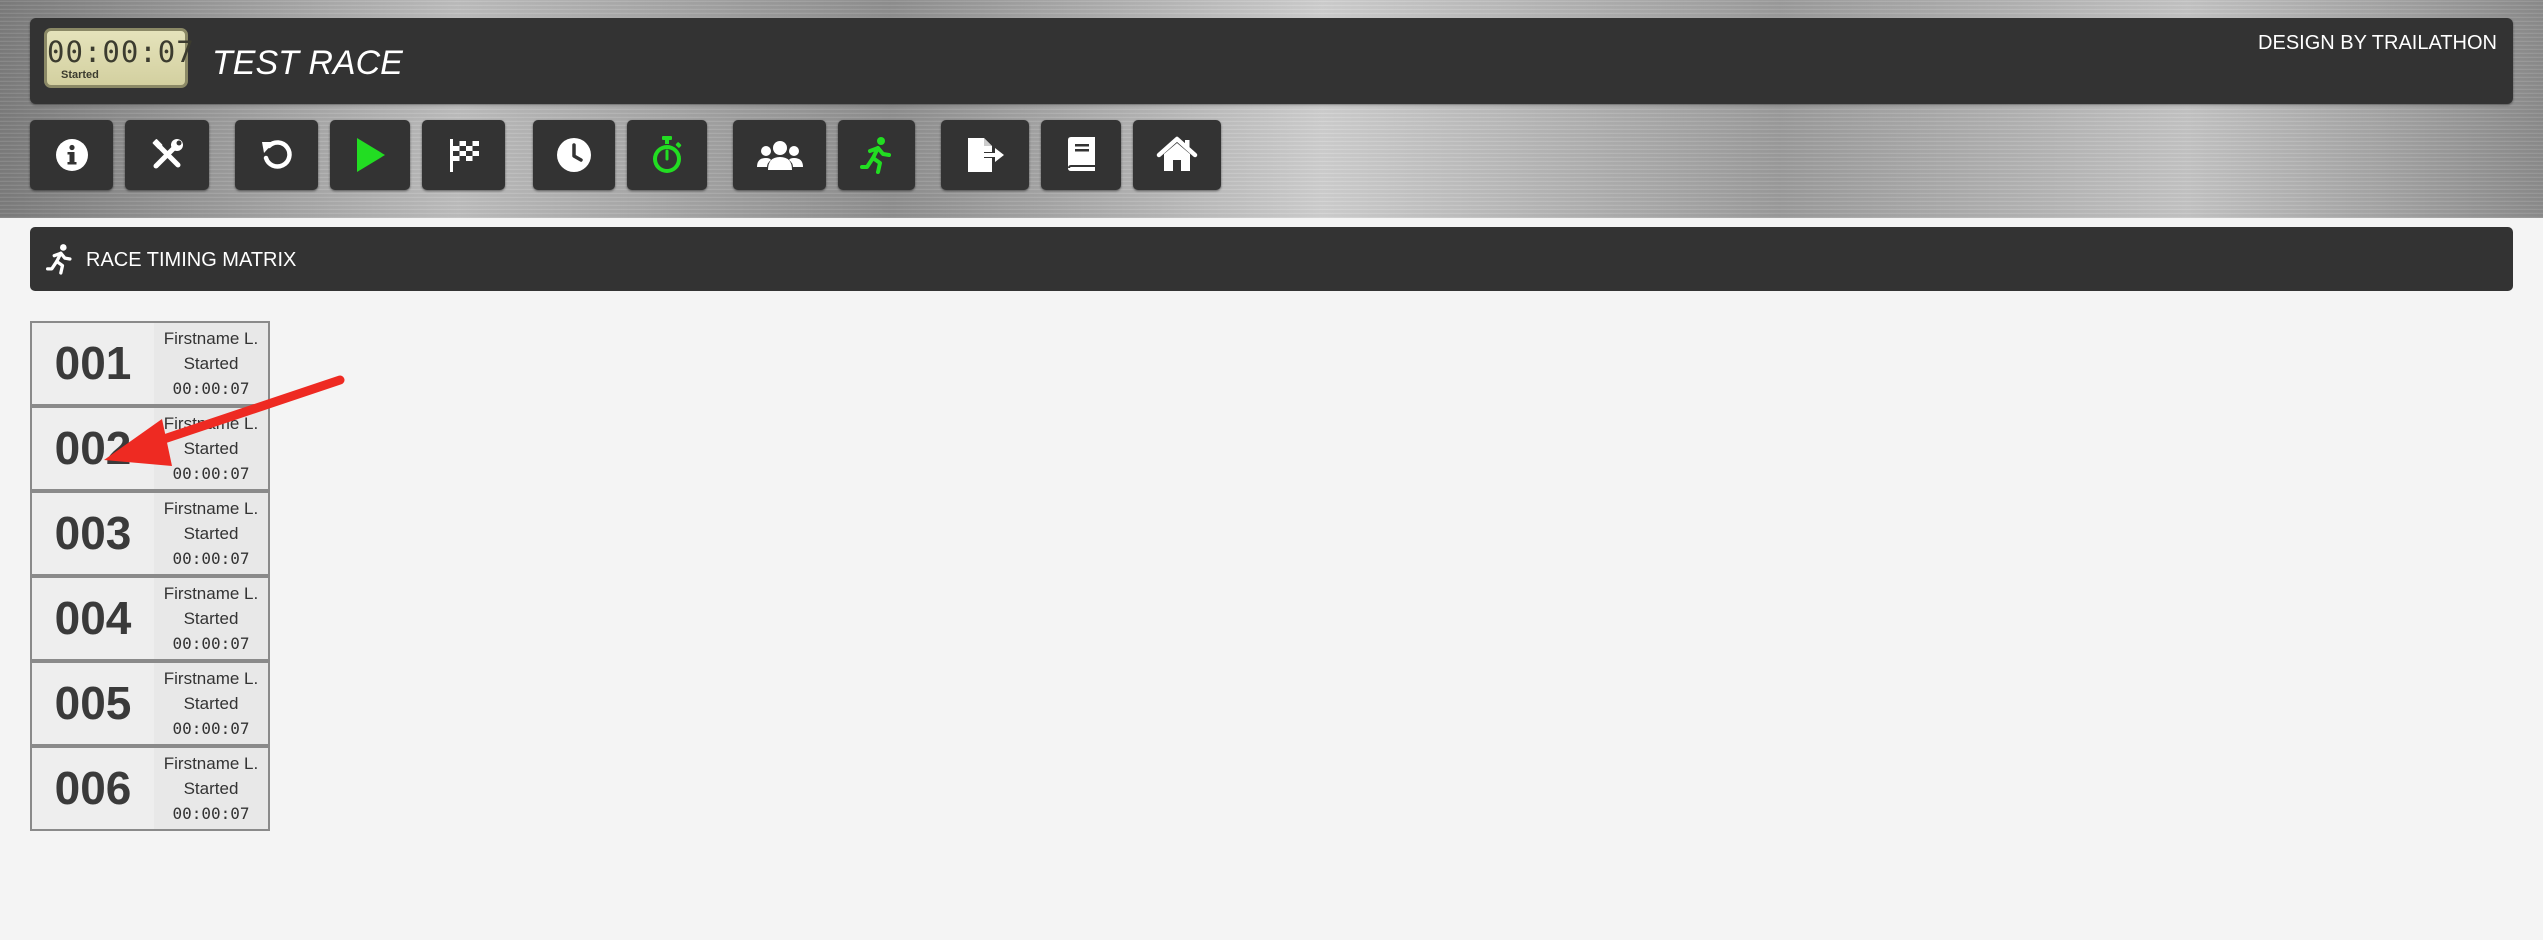 The height and width of the screenshot is (940, 2543). I want to click on participants-button, so click(779, 155).